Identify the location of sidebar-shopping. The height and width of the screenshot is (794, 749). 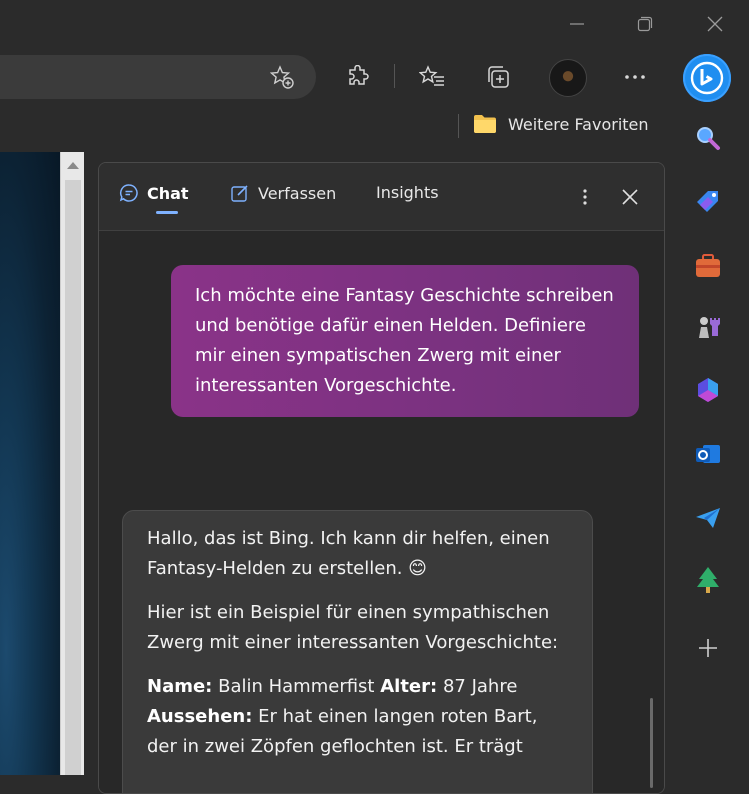
(708, 202).